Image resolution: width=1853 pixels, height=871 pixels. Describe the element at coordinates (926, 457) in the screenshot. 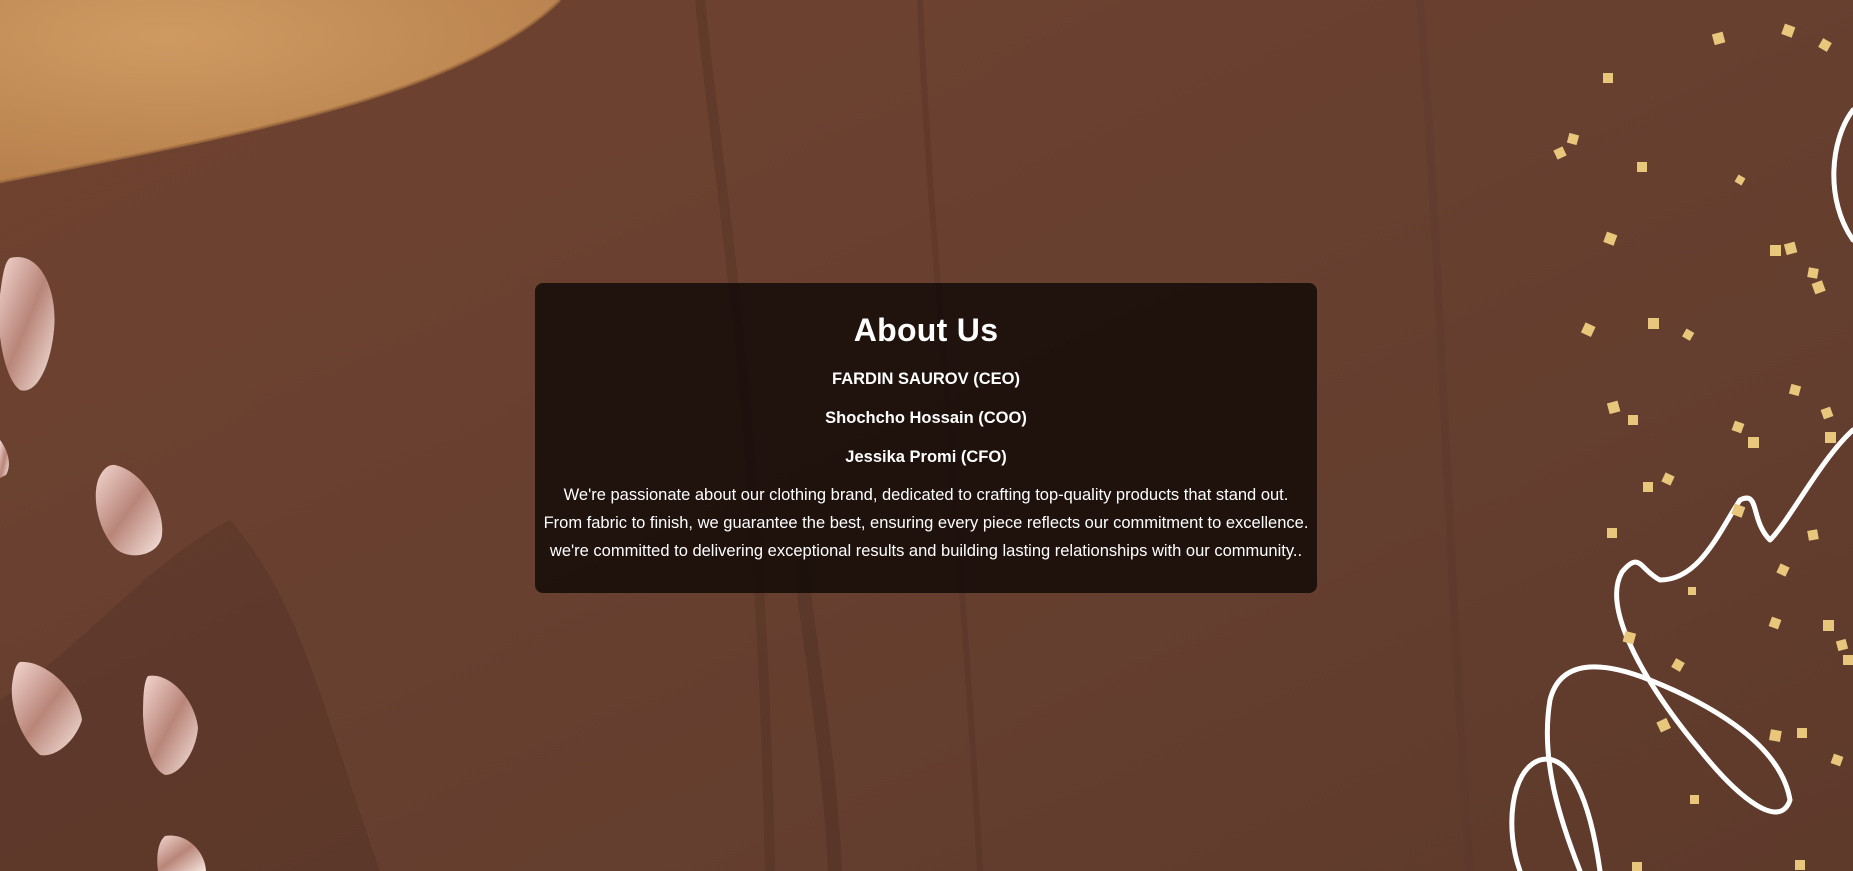

I see `team-member-cfo: Jessika Promi (CFO)` at that location.